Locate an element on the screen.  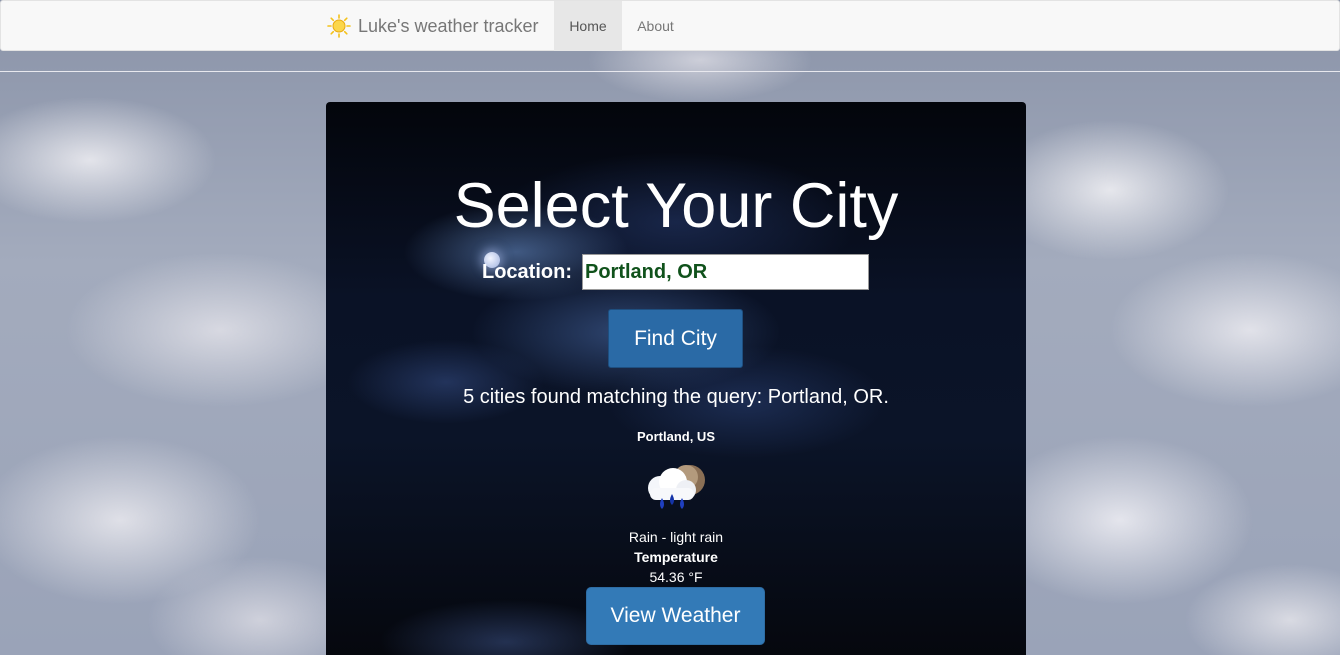
brand-link: Luke's weather tracker is located at coordinates (433, 26).